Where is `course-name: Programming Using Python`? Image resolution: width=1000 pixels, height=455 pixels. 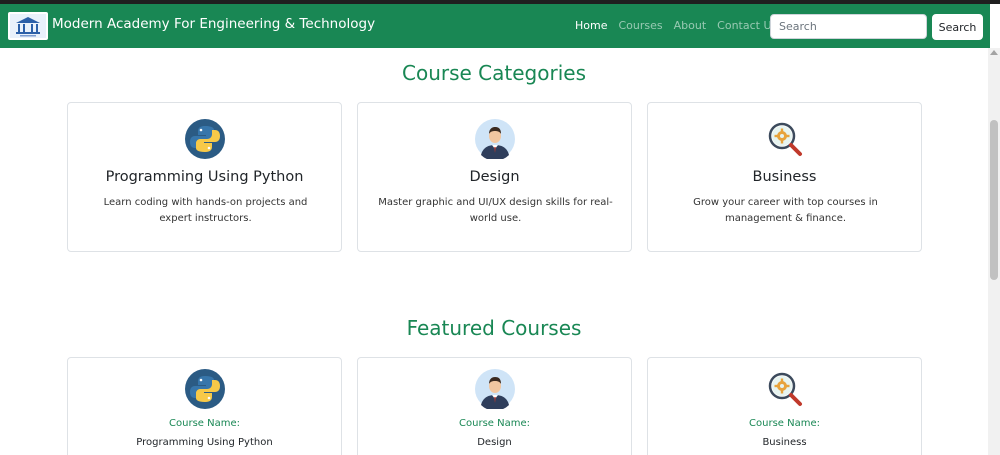
course-name: Programming Using Python is located at coordinates (204, 442).